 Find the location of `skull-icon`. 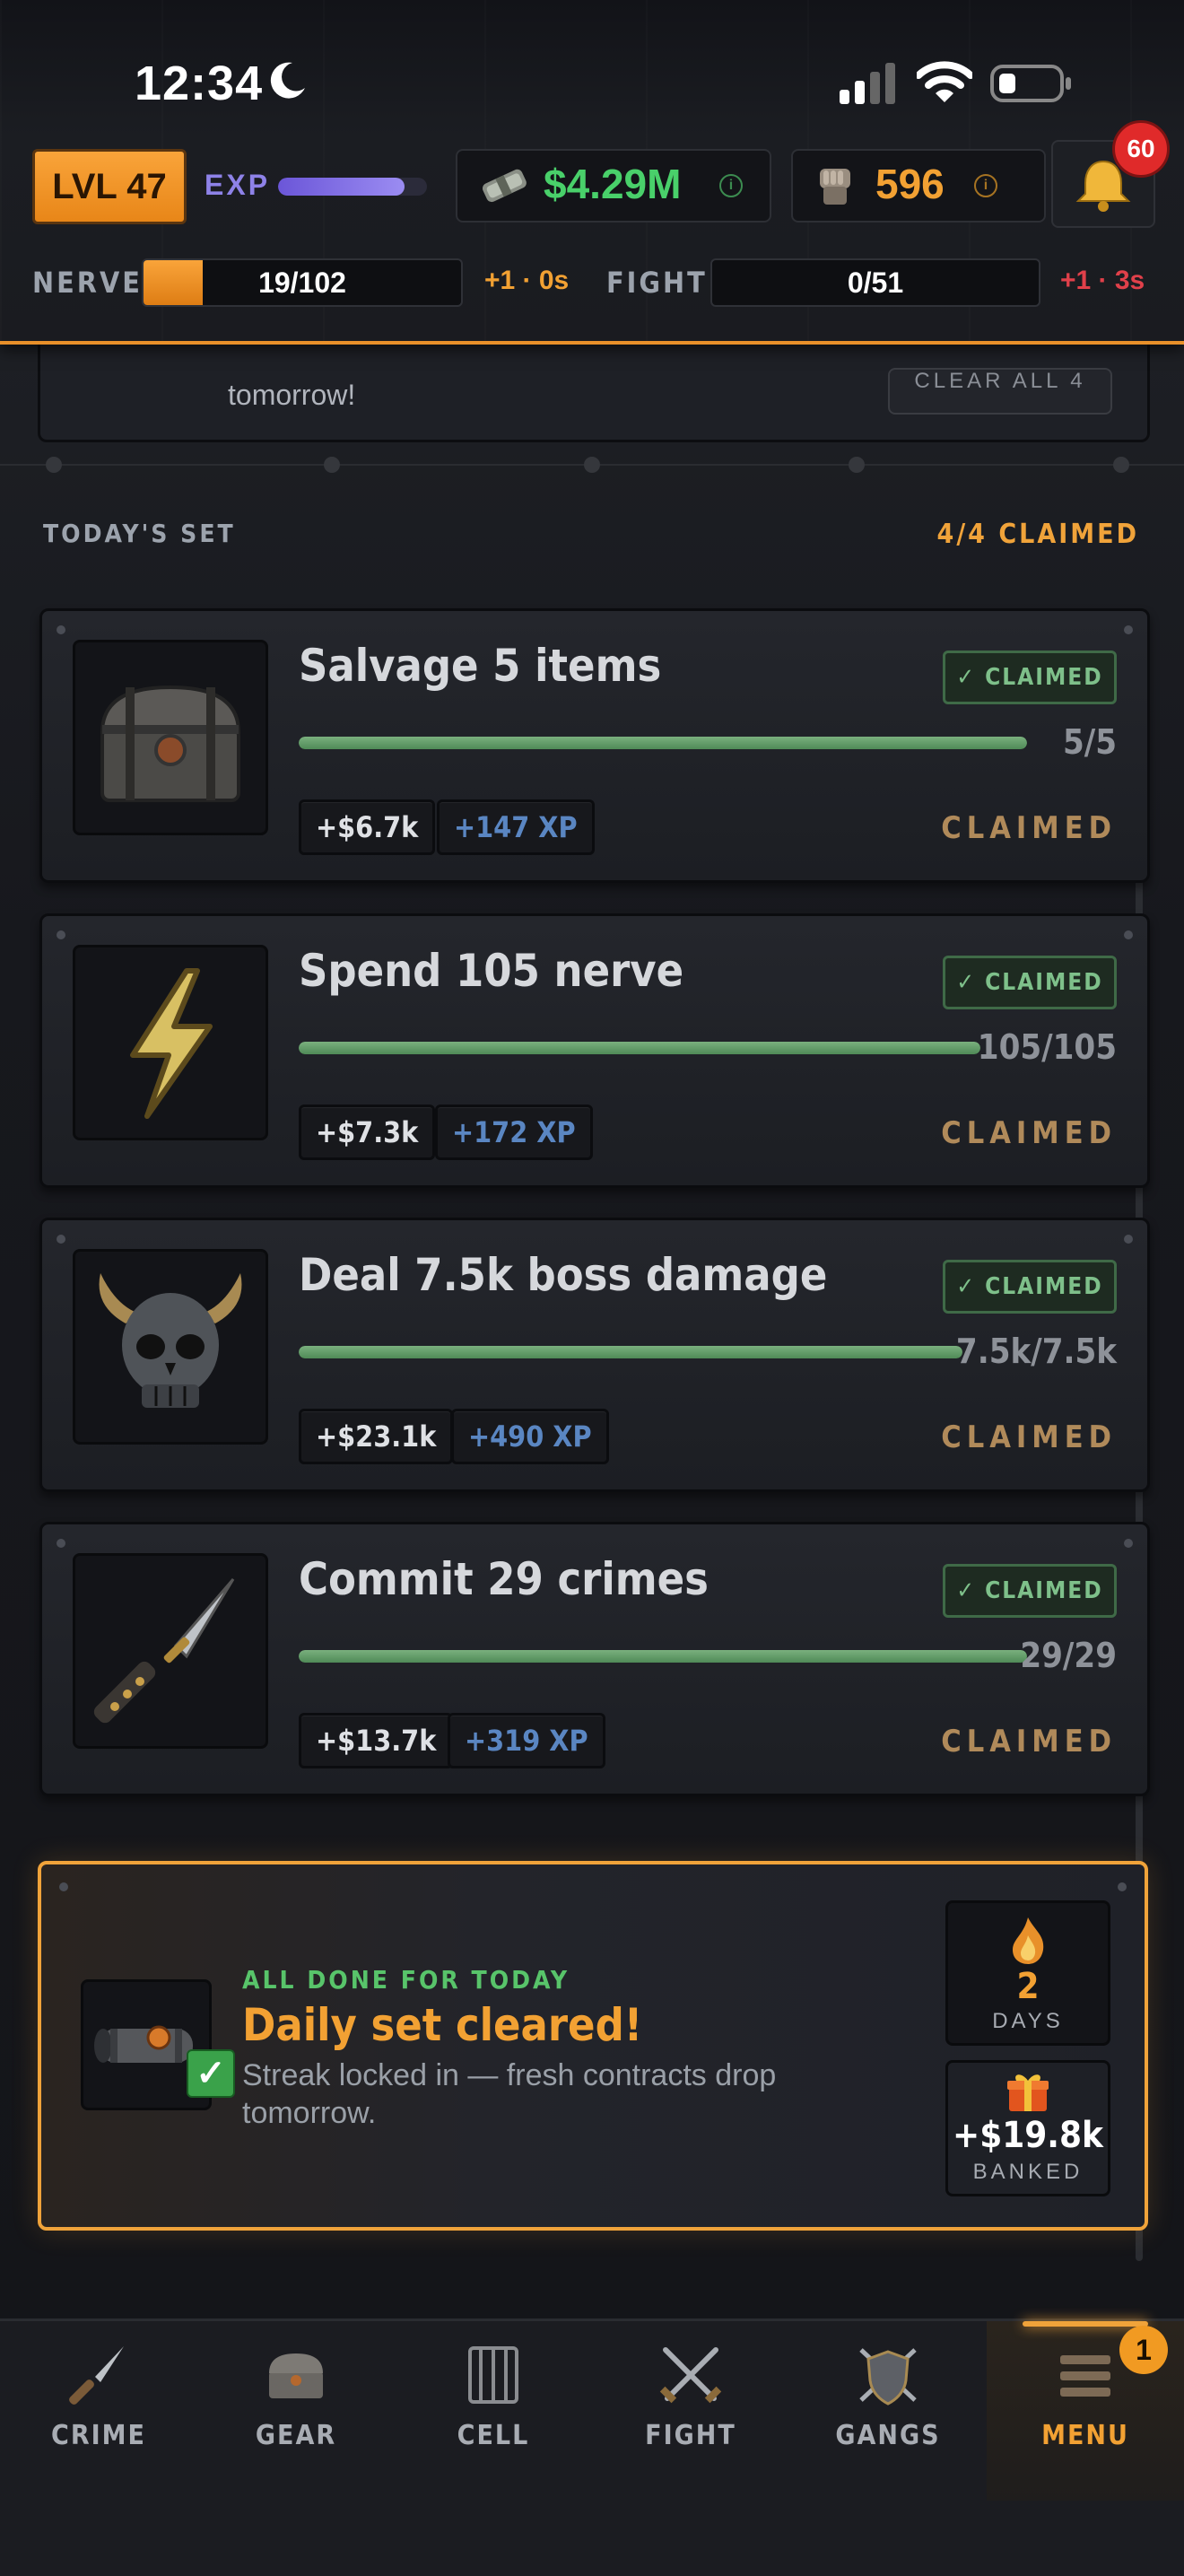

skull-icon is located at coordinates (171, 1347).